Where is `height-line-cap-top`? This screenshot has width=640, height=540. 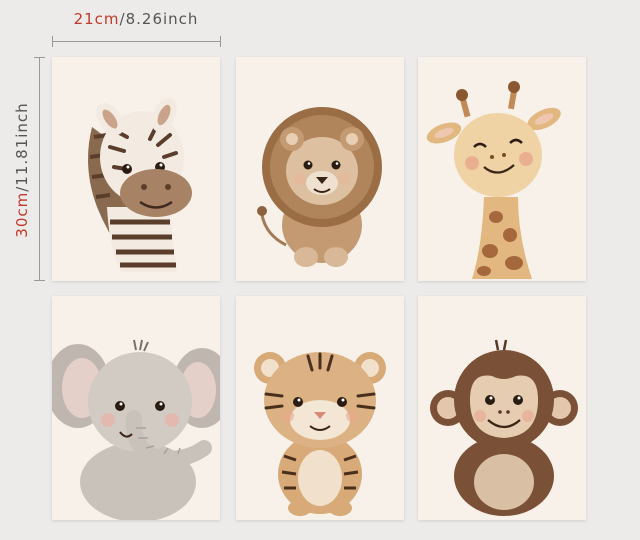
height-line-cap-top is located at coordinates (39, 57).